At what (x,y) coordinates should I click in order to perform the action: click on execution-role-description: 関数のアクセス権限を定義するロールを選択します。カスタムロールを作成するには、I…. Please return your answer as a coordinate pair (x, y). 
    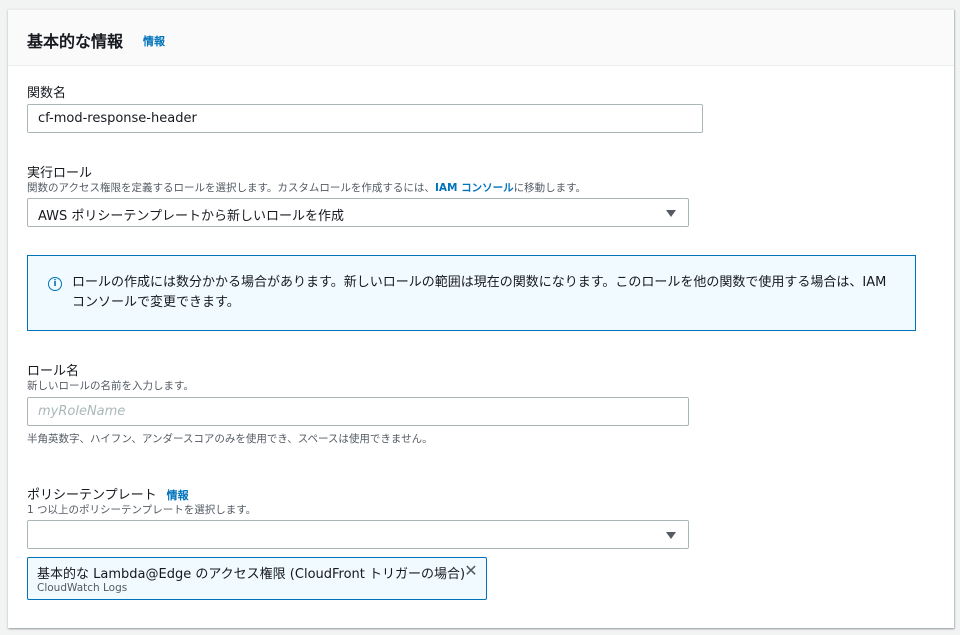
    Looking at the image, I should click on (306, 187).